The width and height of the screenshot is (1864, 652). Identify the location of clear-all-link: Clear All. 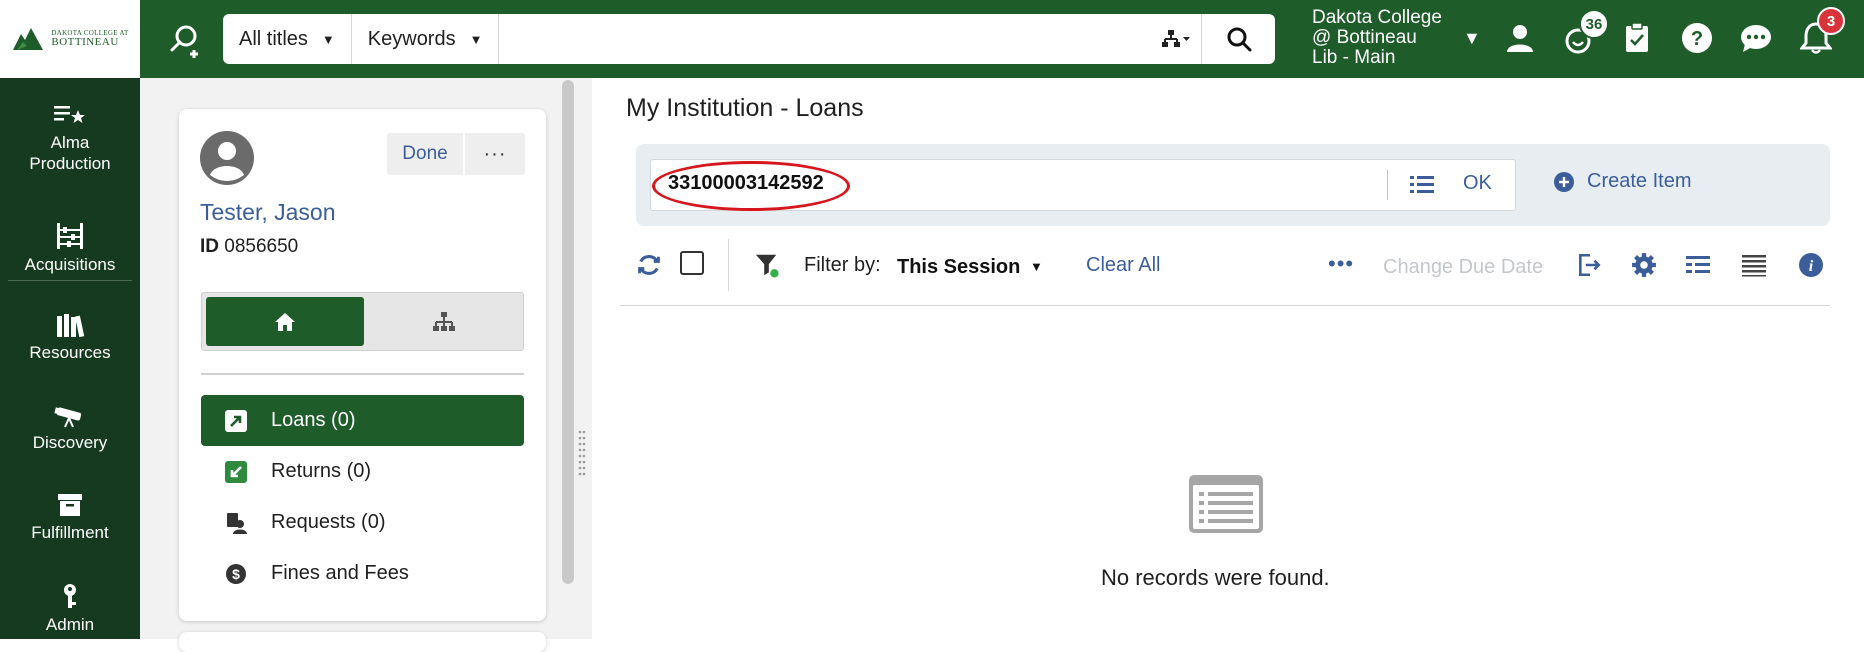
(1123, 265).